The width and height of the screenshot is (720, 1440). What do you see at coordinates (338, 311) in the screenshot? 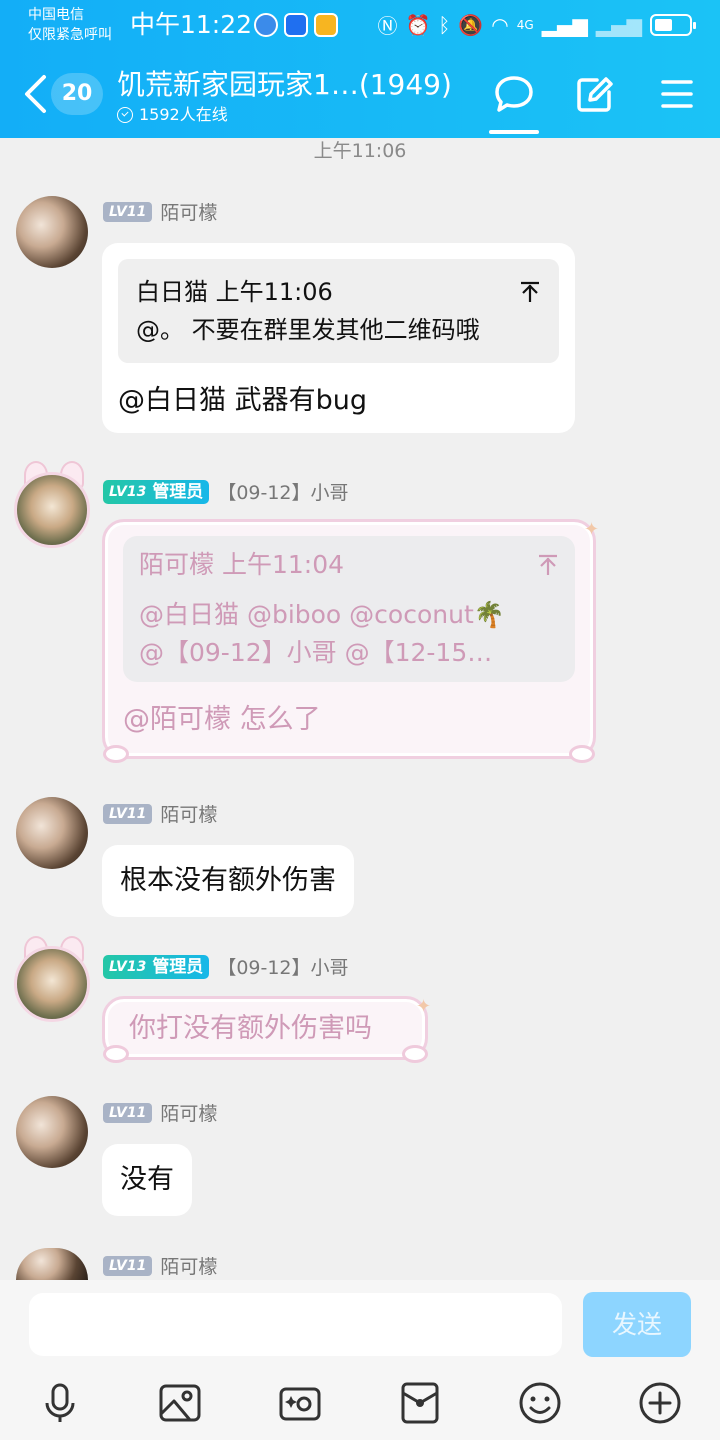
I see `quoted-message: 白日猫 上午11:06 @。 不要在群里发其他二维码哦` at bounding box center [338, 311].